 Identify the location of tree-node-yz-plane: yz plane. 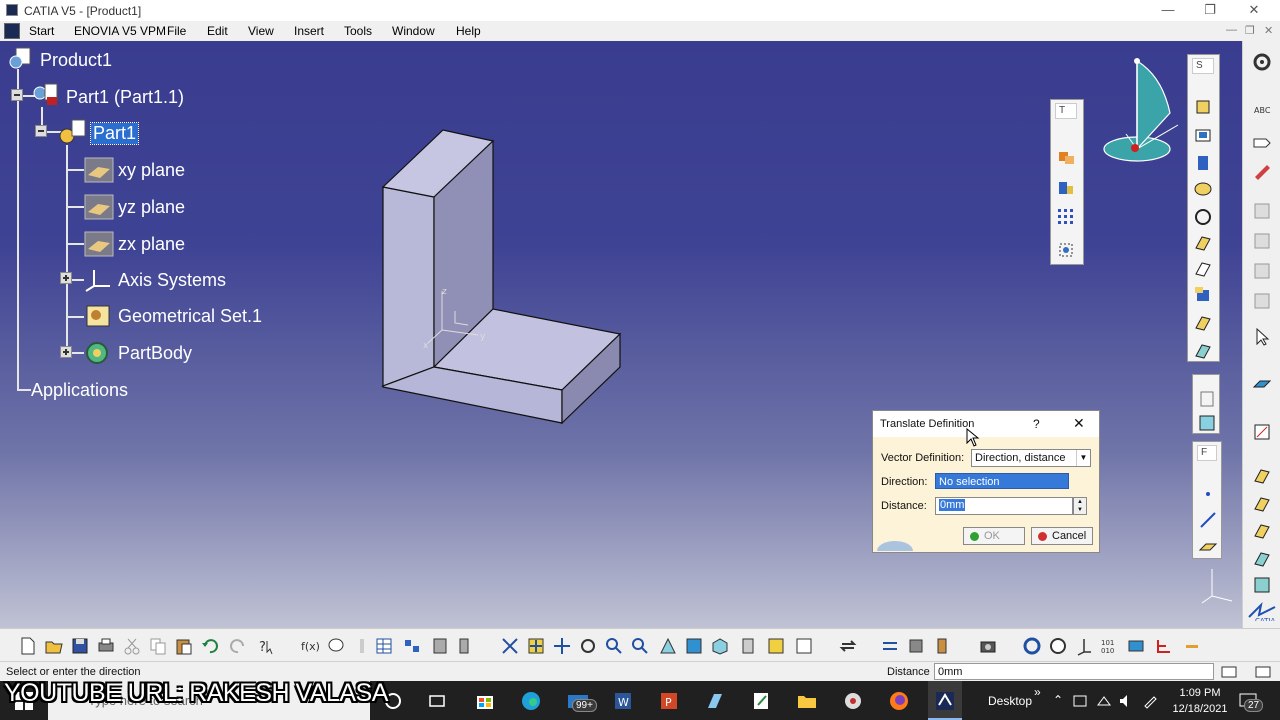
(151, 207).